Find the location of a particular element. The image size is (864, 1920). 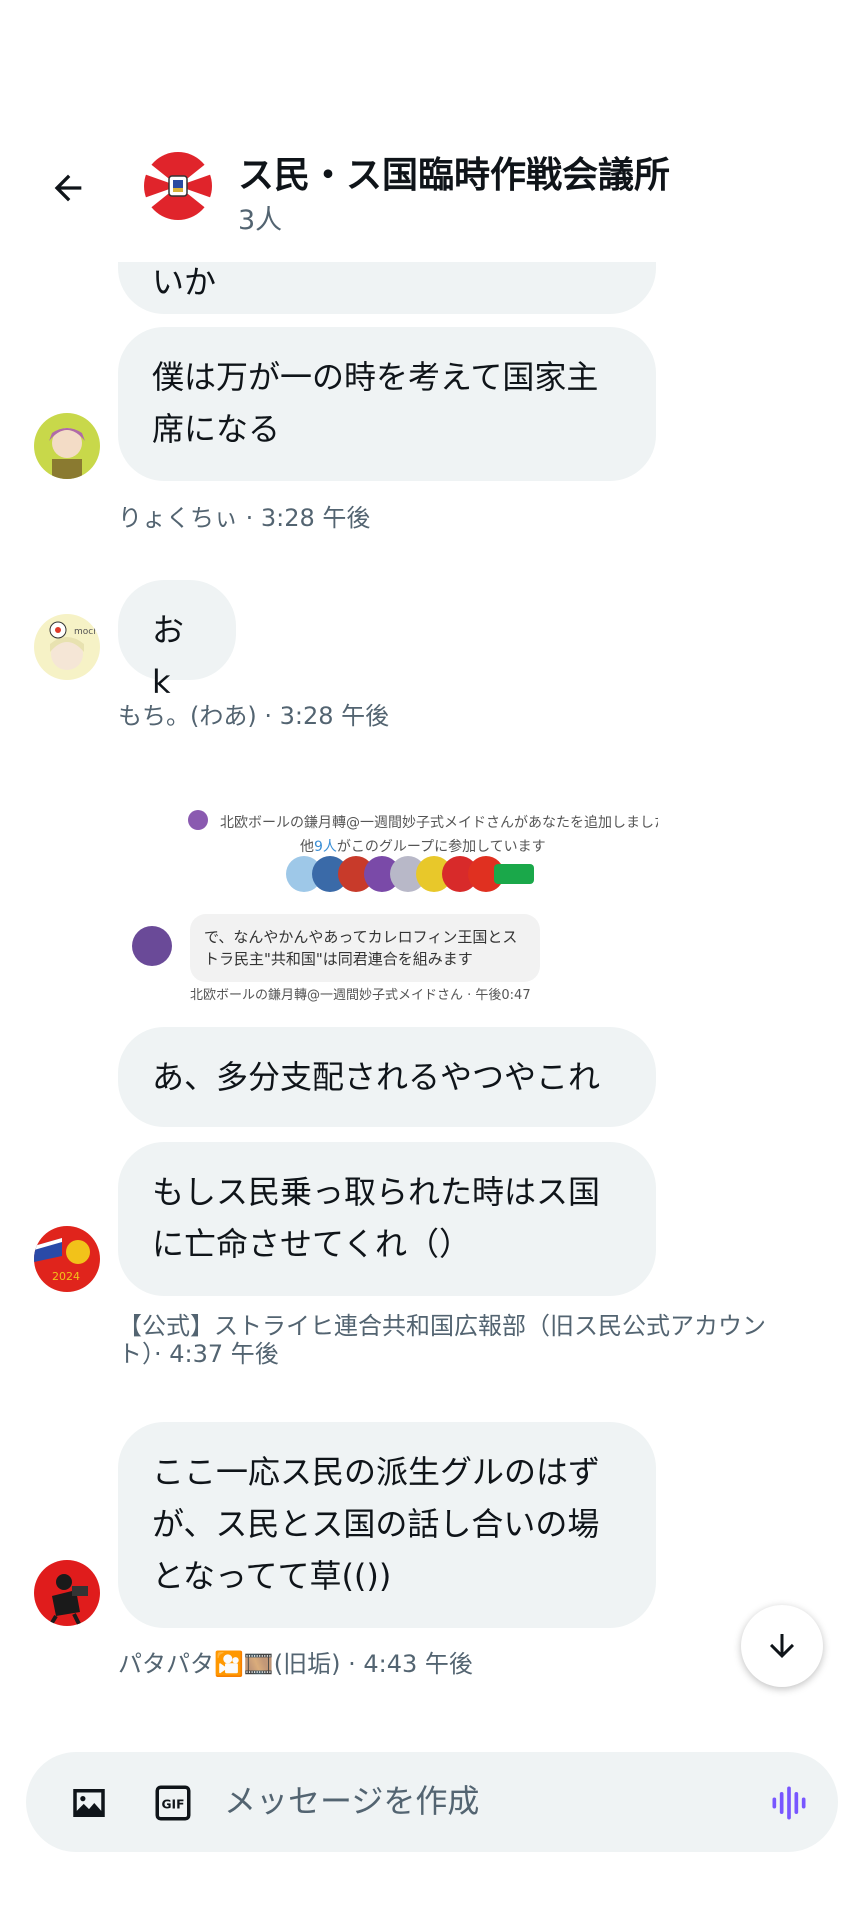

message-meta: もち。(わあ) · 3:28 午後 is located at coordinates (254, 716).